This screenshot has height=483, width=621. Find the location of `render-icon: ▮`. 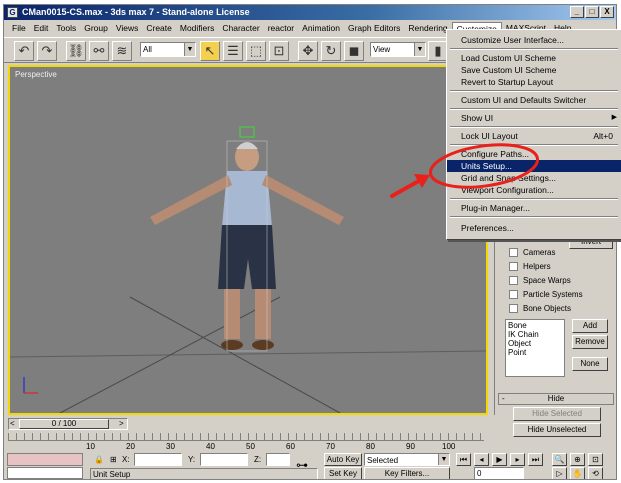

render-icon: ▮ is located at coordinates (438, 51).